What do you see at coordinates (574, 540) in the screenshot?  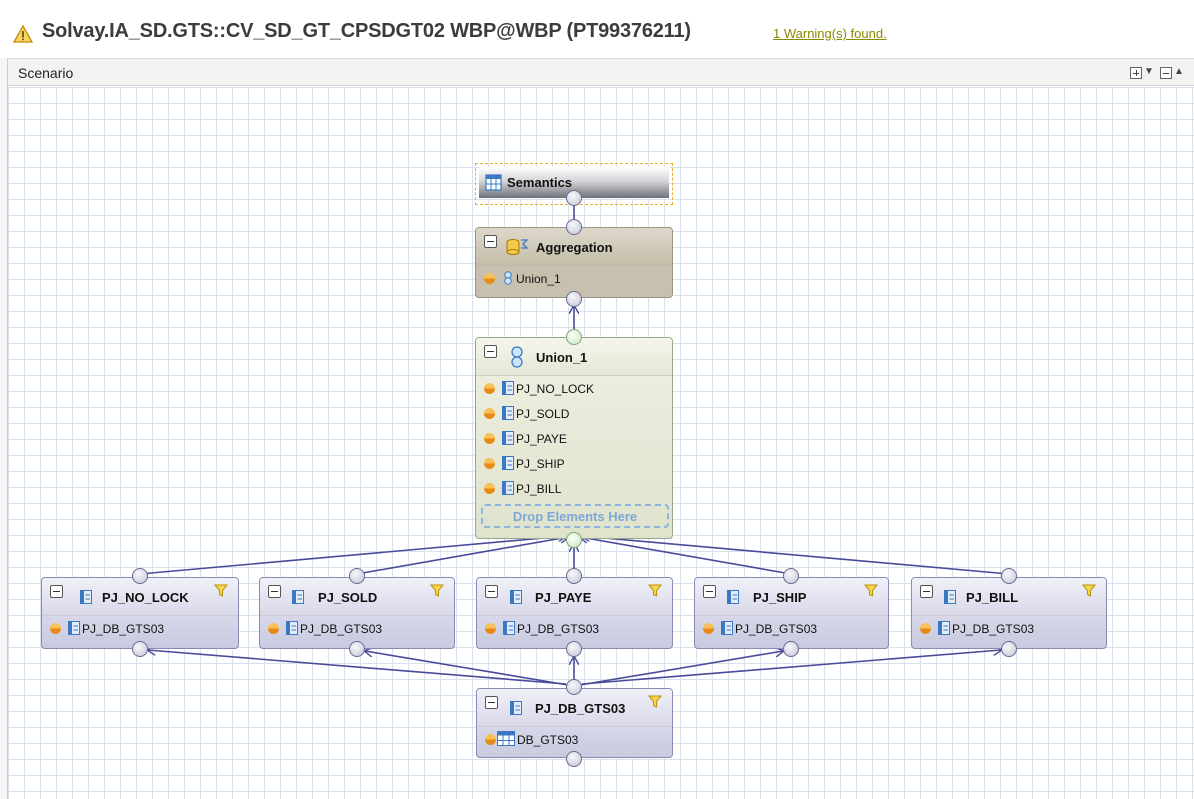 I see `union-input-port` at bounding box center [574, 540].